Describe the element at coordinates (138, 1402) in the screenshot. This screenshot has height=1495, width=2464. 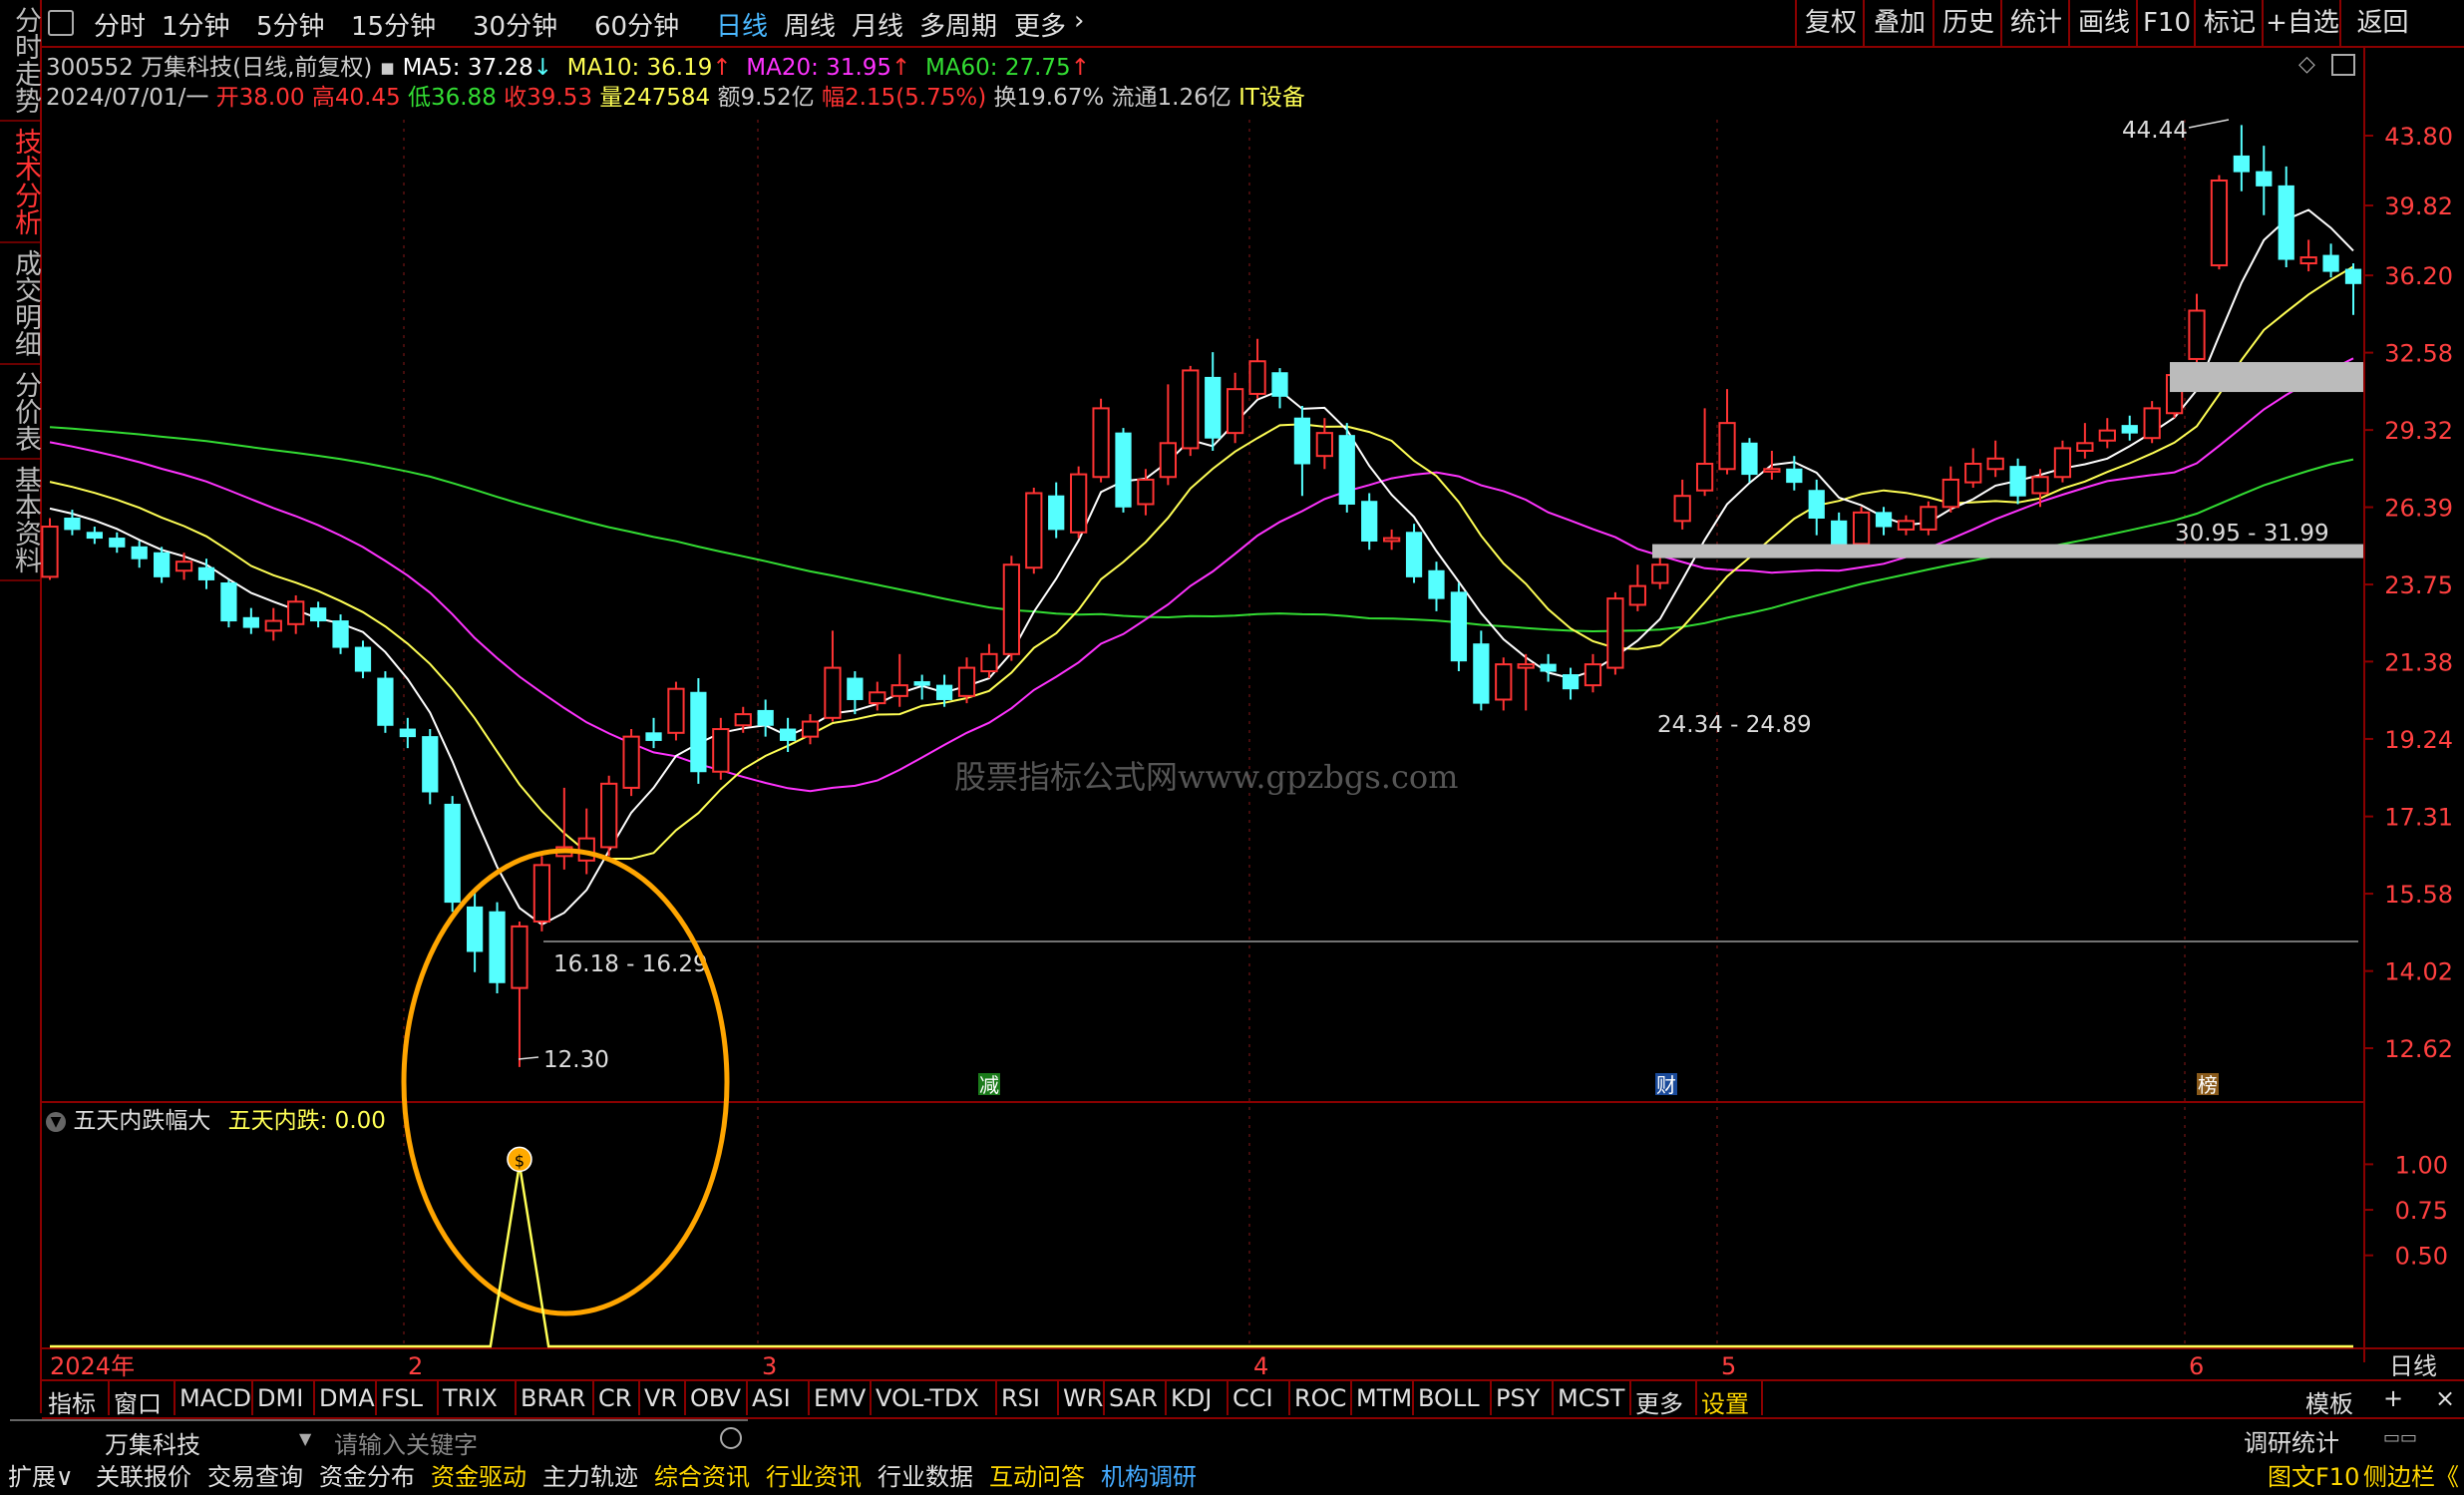
I see `indicator-tab-1: 窗口` at that location.